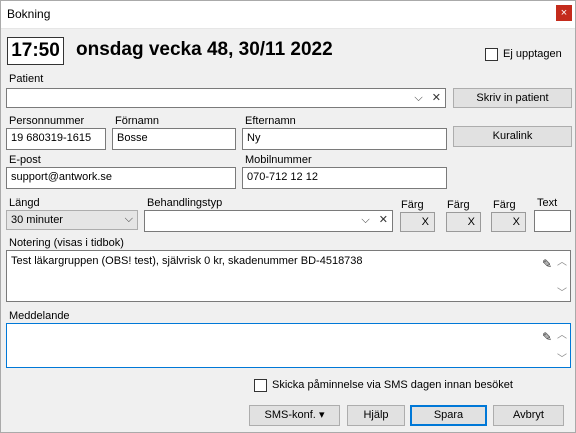 This screenshot has width=576, height=433. What do you see at coordinates (508, 222) in the screenshot?
I see `farg-box-3: X` at bounding box center [508, 222].